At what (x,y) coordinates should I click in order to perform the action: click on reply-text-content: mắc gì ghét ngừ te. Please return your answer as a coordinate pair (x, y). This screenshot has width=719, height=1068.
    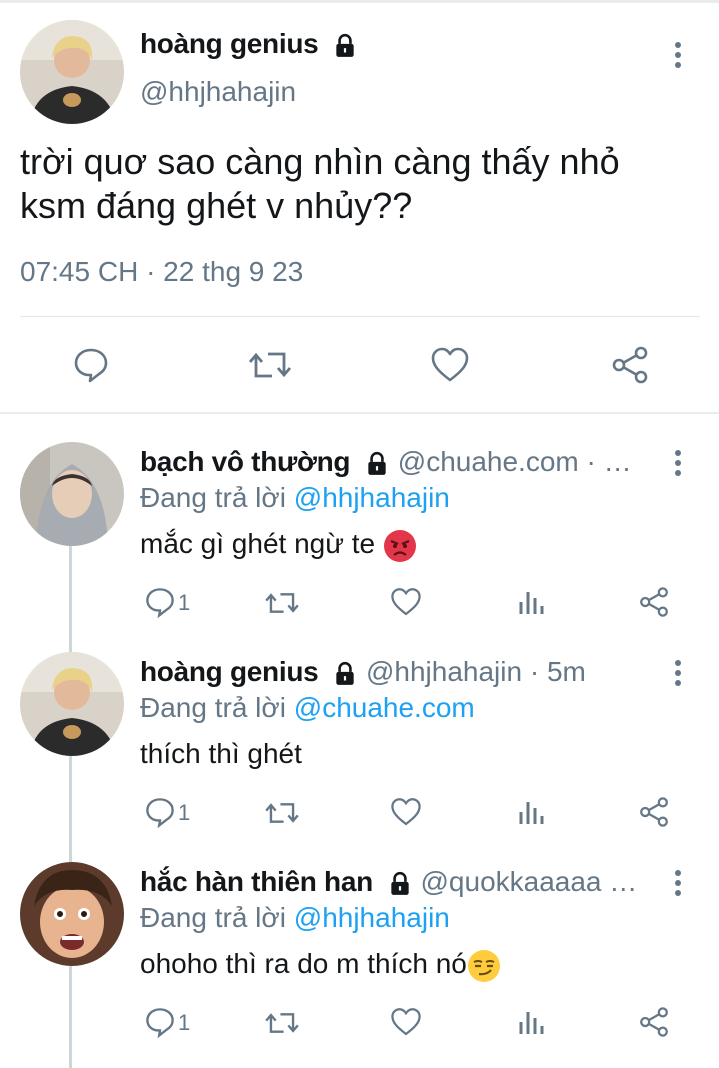
    Looking at the image, I should click on (258, 543).